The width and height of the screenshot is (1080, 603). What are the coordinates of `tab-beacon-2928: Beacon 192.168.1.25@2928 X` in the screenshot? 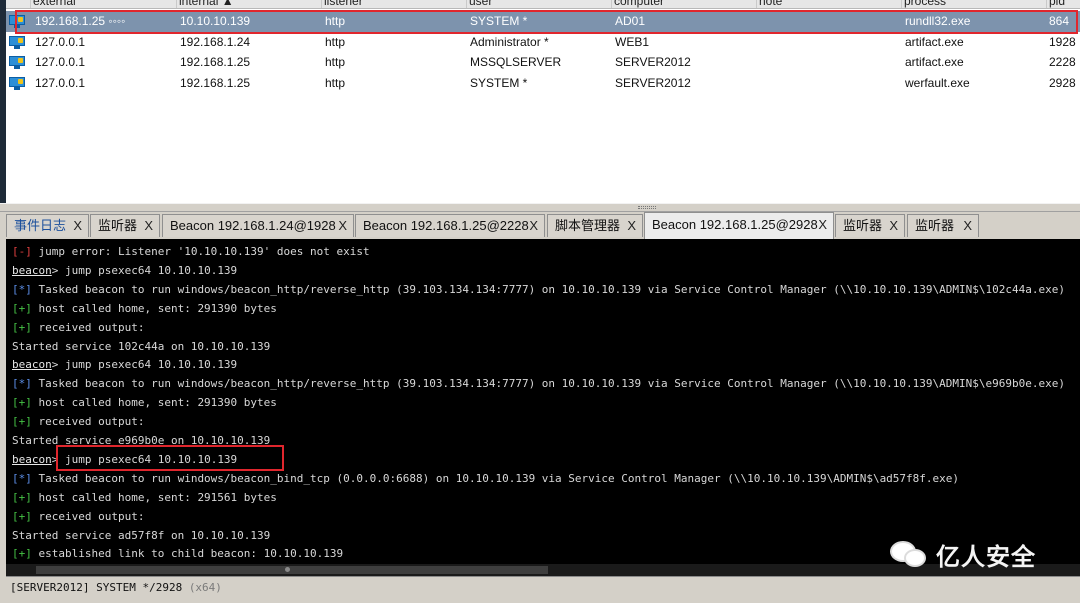 It's located at (739, 225).